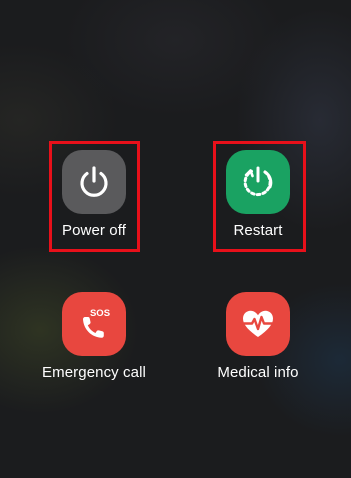 The height and width of the screenshot is (478, 351). What do you see at coordinates (259, 196) in the screenshot?
I see `restart-highlight` at bounding box center [259, 196].